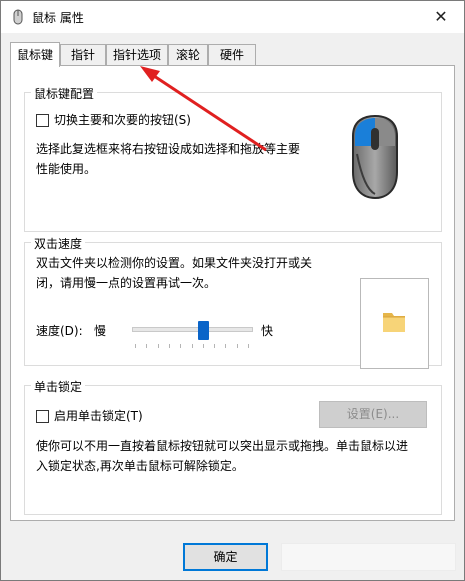 Image resolution: width=465 pixels, height=581 pixels. I want to click on mouse-icon, so click(375, 157).